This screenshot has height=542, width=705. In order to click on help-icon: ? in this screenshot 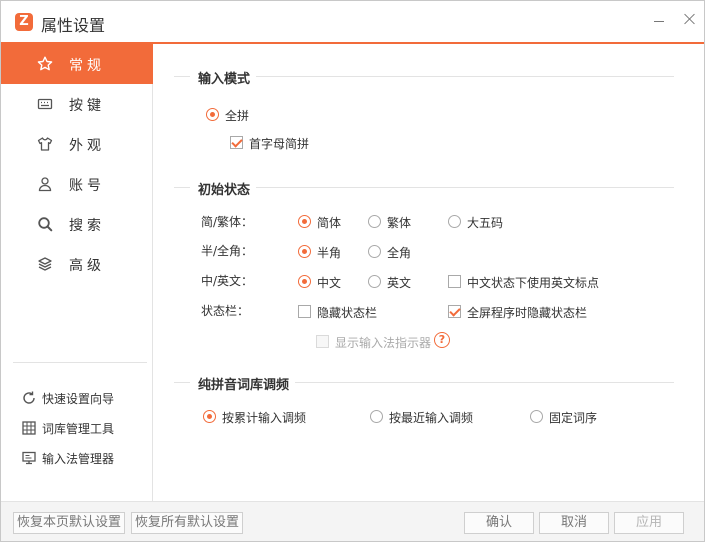, I will do `click(442, 340)`.